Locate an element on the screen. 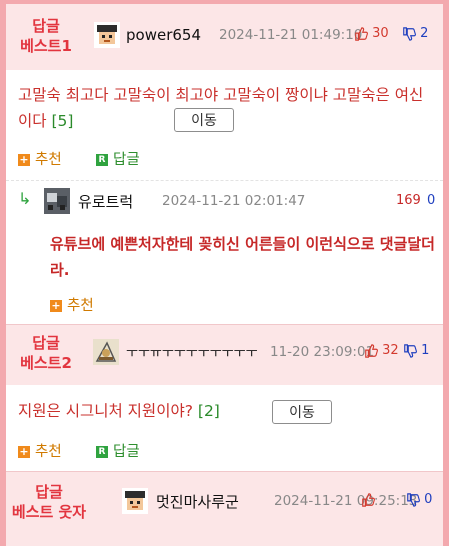 This screenshot has height=546, width=449. upvote-count: 30 is located at coordinates (380, 33).